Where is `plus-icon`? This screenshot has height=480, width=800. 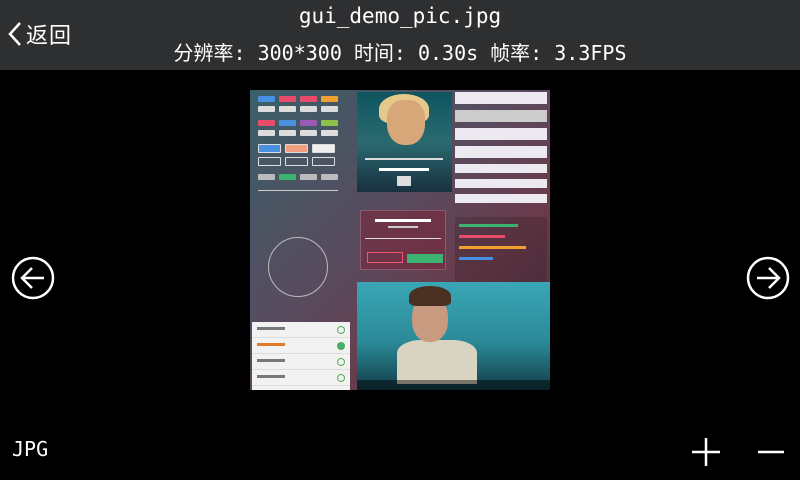
plus-icon is located at coordinates (706, 452).